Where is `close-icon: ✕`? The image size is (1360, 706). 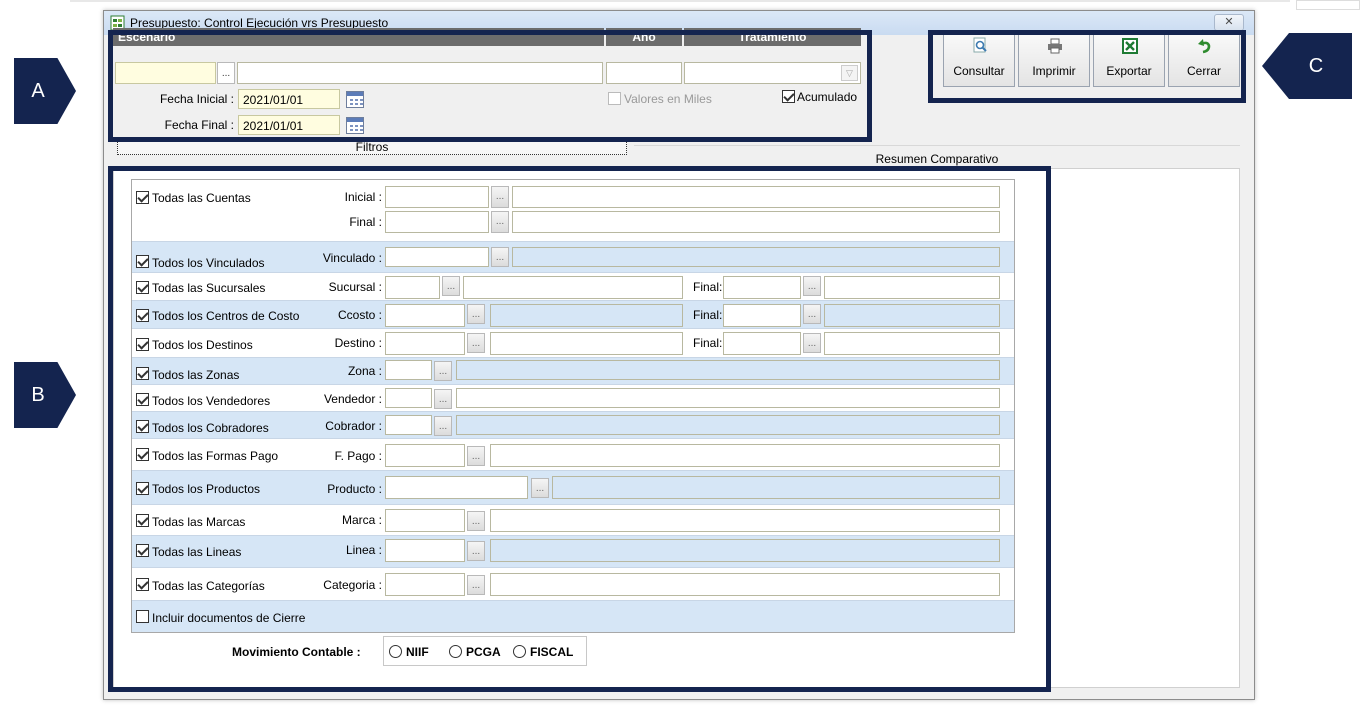 close-icon: ✕ is located at coordinates (1229, 22).